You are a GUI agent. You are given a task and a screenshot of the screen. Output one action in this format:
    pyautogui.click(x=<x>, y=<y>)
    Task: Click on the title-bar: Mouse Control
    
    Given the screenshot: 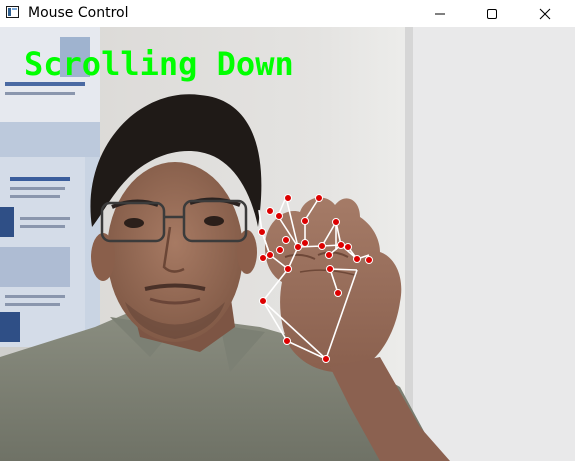 What is the action you would take?
    pyautogui.click(x=287, y=13)
    